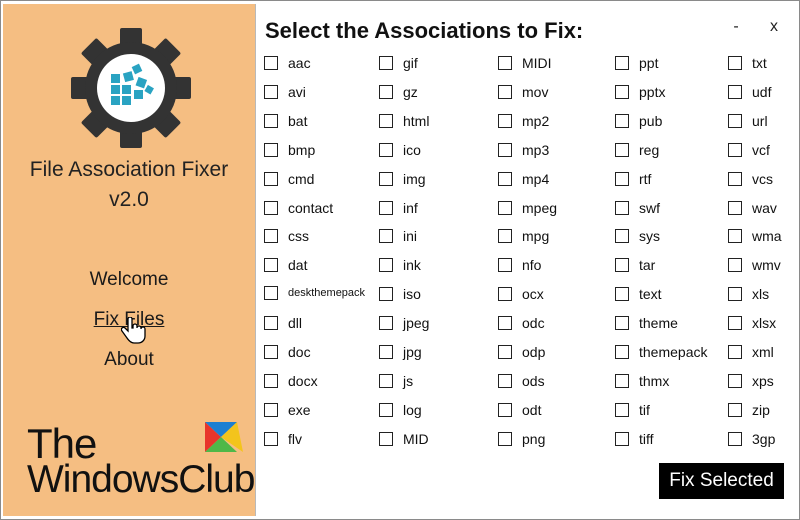 Image resolution: width=800 pixels, height=520 pixels. What do you see at coordinates (633, 179) in the screenshot?
I see `association-checkbox: rtf` at bounding box center [633, 179].